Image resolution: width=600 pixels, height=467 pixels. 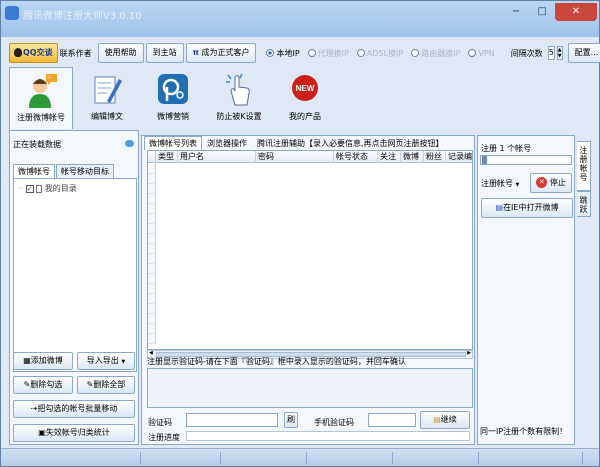 I want to click on qq-chat-button: QQ交谈, so click(x=33, y=53).